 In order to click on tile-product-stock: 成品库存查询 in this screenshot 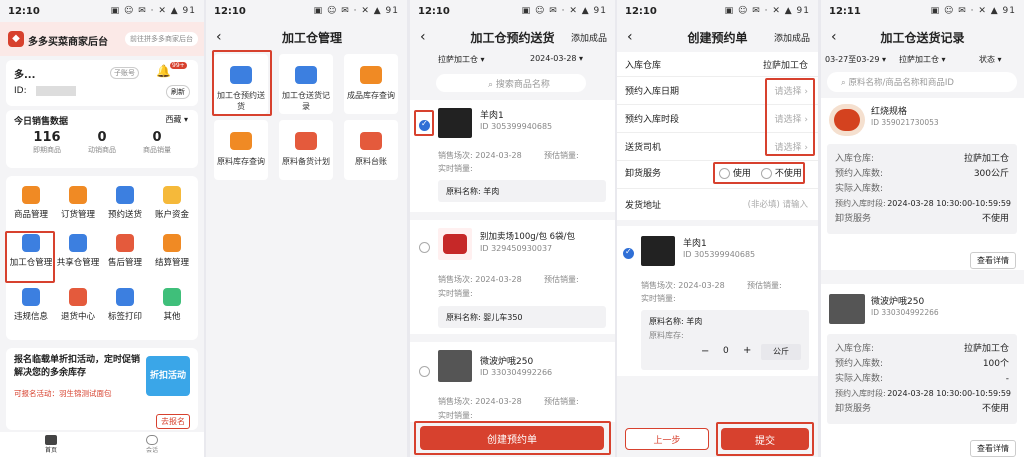, I will do `click(371, 84)`.